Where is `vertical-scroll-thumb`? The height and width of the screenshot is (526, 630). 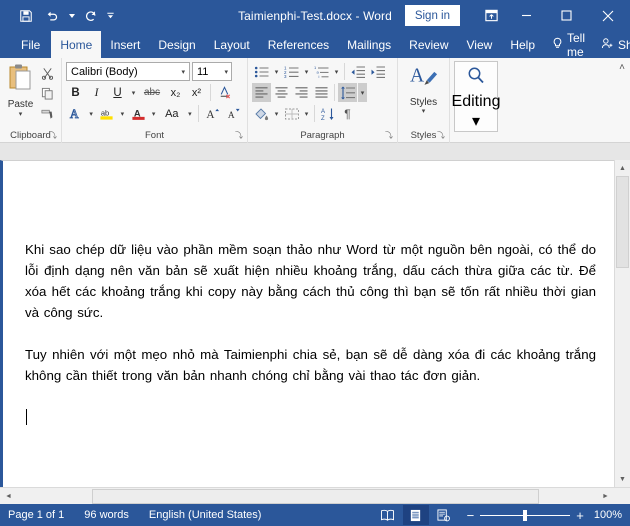 vertical-scroll-thumb is located at coordinates (622, 222).